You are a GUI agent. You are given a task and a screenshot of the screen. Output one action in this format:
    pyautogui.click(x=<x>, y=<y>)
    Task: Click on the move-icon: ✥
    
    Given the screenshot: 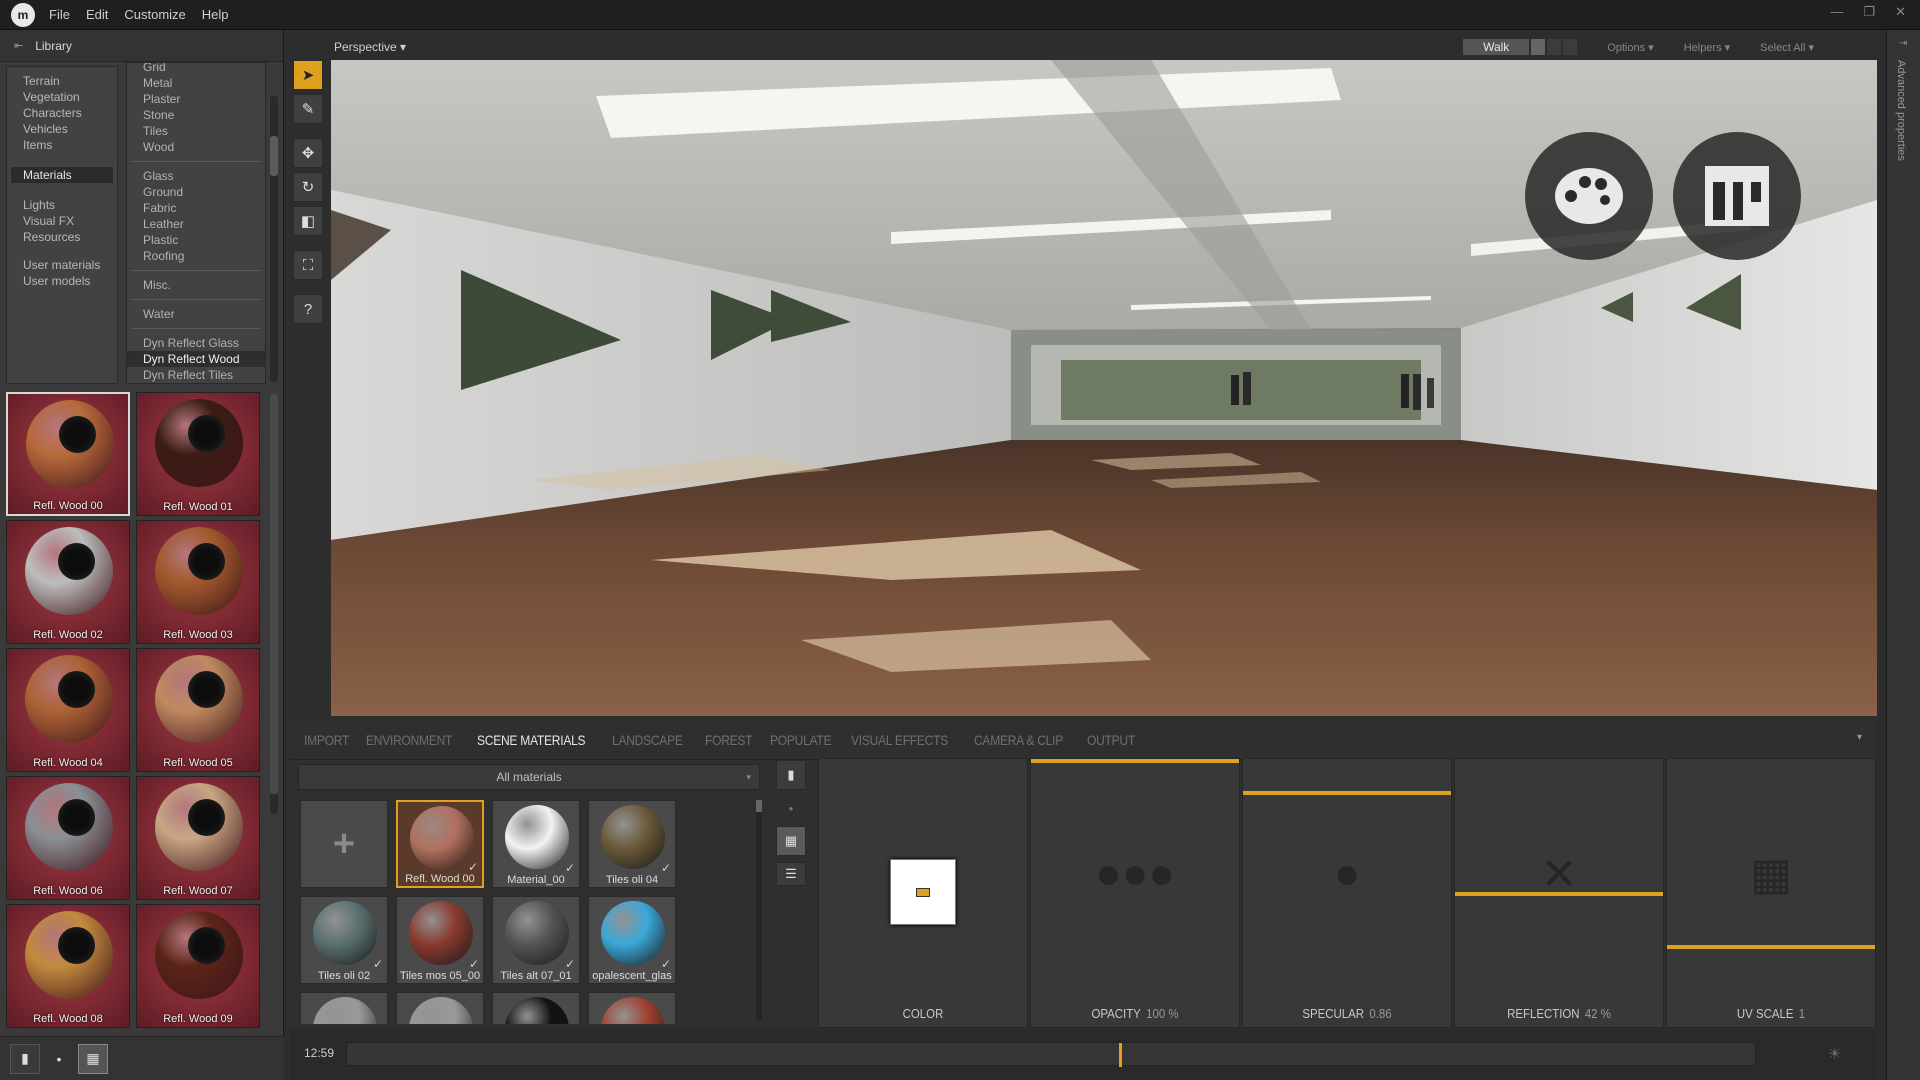 What is the action you would take?
    pyautogui.click(x=308, y=153)
    